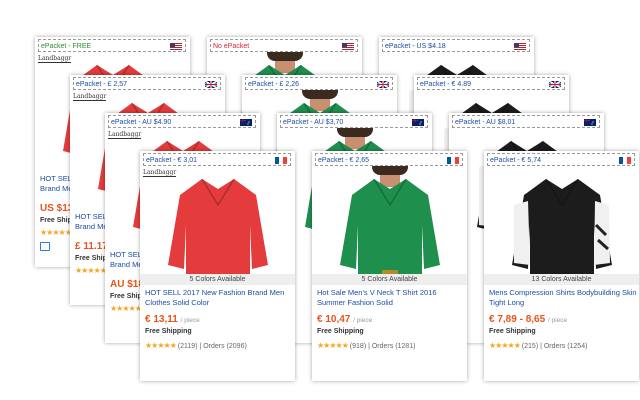 The width and height of the screenshot is (640, 400). I want to click on price: € 10,47 / piece, so click(345, 319).